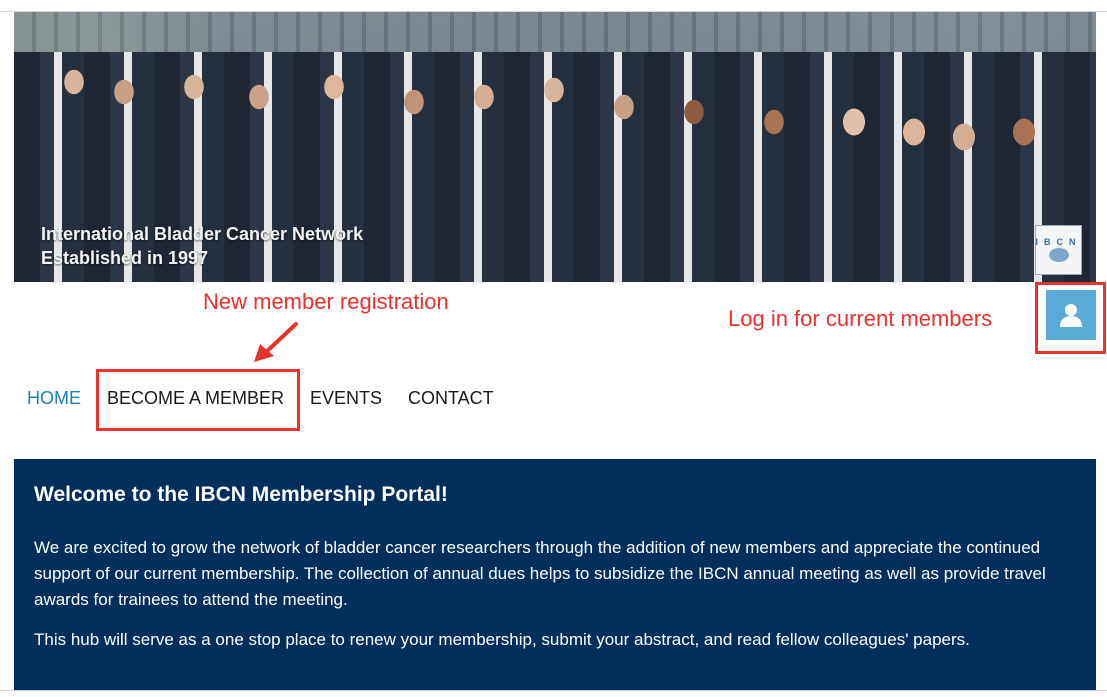 The image size is (1107, 697). Describe the element at coordinates (276, 342) in the screenshot. I see `annotation-arrow-icon` at that location.